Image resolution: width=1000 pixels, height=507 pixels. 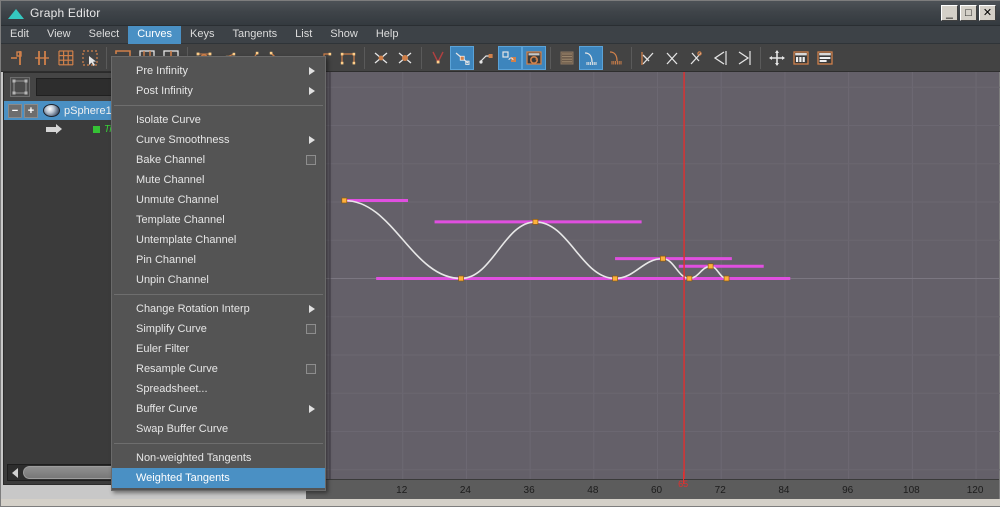 I want to click on window-bottom-edge, so click(x=500, y=502).